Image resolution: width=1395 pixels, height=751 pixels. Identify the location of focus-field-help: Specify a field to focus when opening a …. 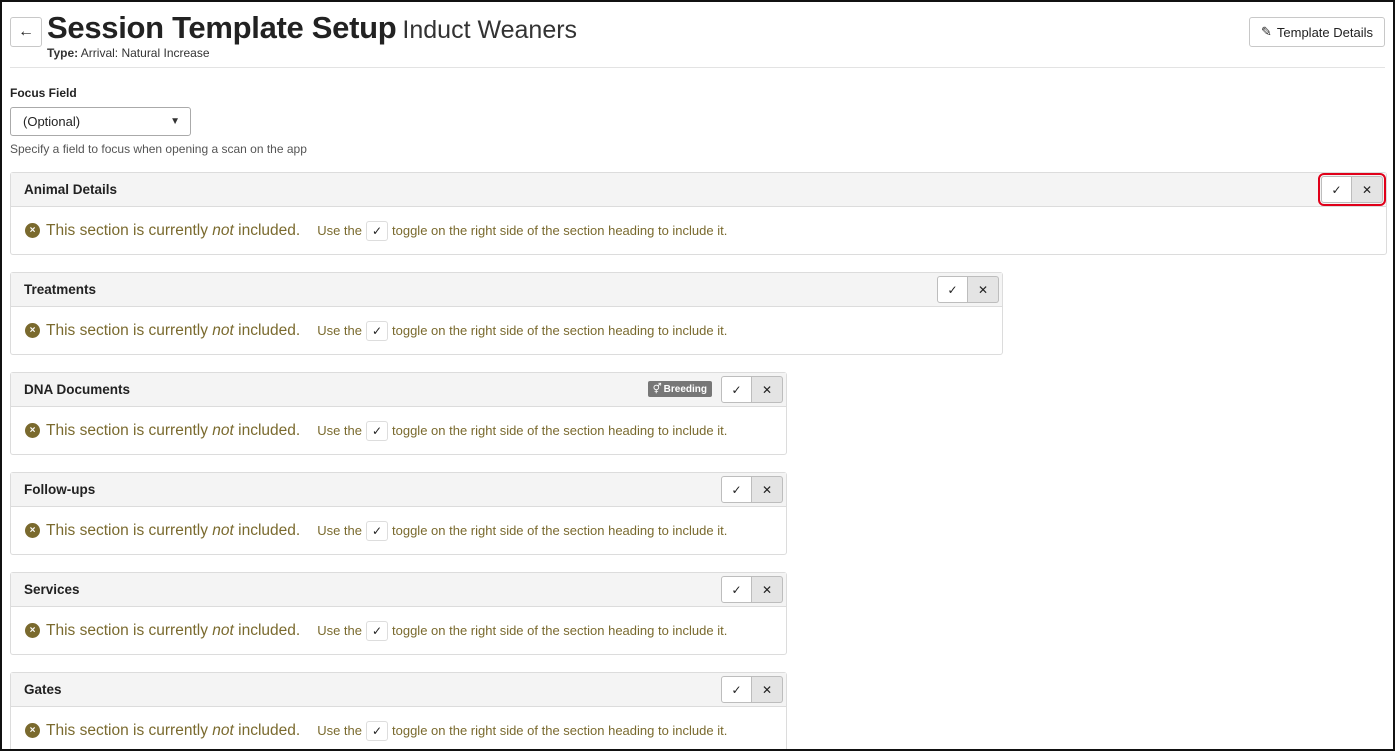
(158, 149).